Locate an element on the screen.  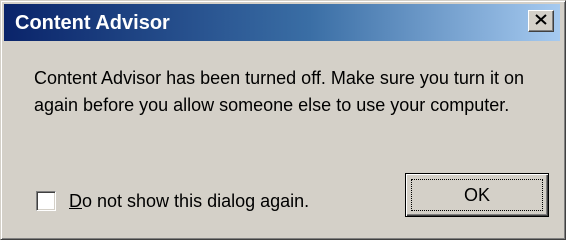
ok-button-label: OK is located at coordinates (476, 195).